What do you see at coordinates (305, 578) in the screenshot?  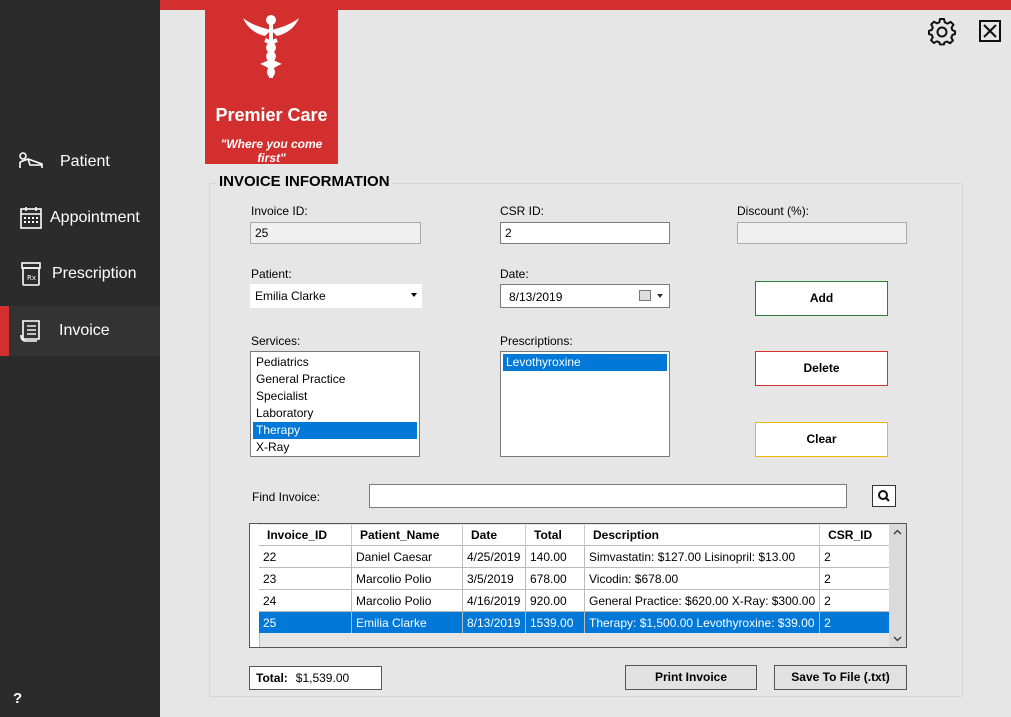 I see `table-cell: 23` at bounding box center [305, 578].